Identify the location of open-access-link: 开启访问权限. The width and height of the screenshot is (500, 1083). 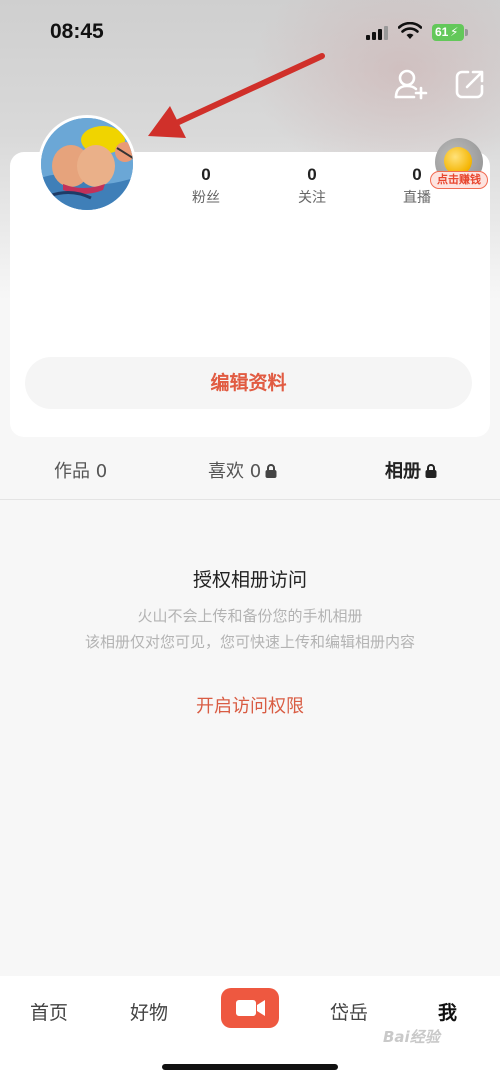
(250, 705).